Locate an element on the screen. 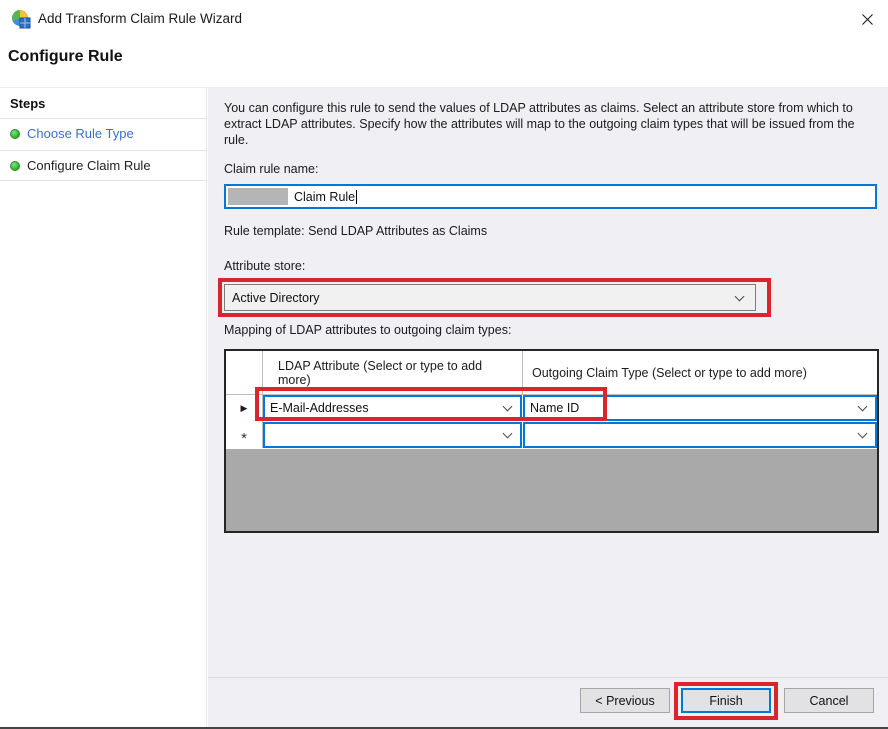  previous-button: < Previous is located at coordinates (625, 700).